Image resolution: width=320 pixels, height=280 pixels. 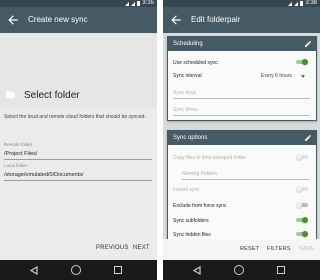 I want to click on timestamped-folder-toggle, so click(x=302, y=157).